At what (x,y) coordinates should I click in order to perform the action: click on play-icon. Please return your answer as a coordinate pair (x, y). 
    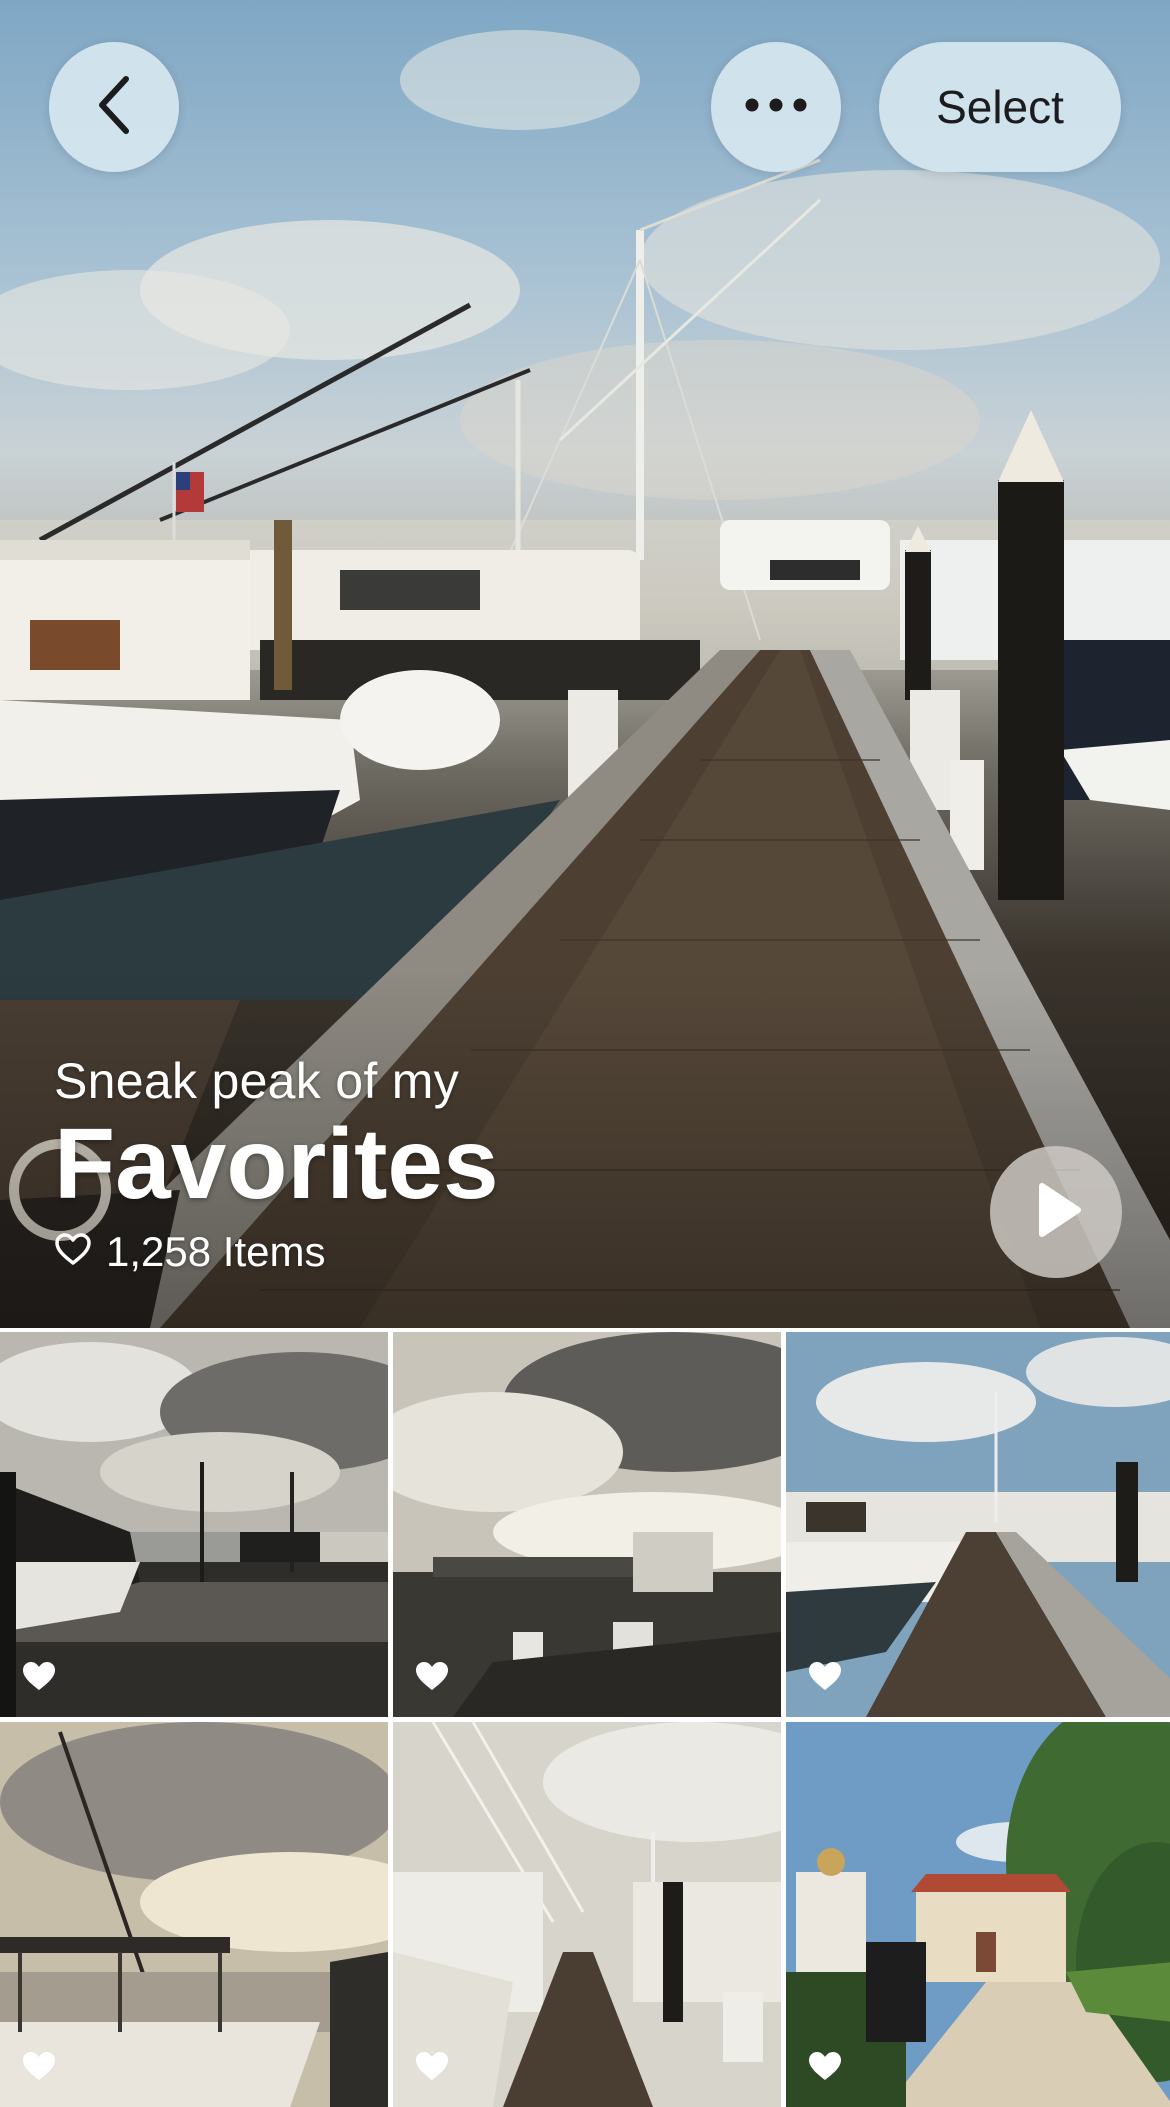
    Looking at the image, I should click on (1056, 1212).